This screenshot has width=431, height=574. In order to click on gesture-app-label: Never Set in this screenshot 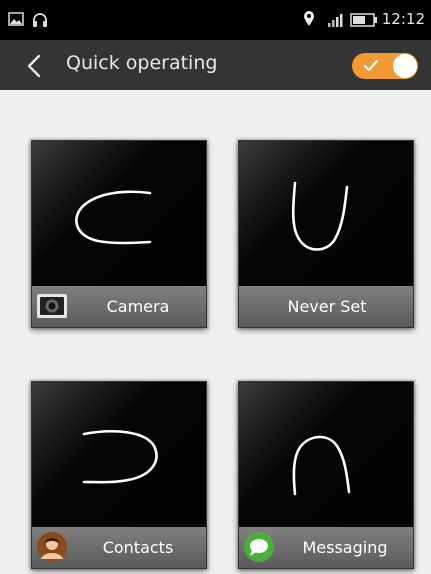, I will do `click(327, 306)`.